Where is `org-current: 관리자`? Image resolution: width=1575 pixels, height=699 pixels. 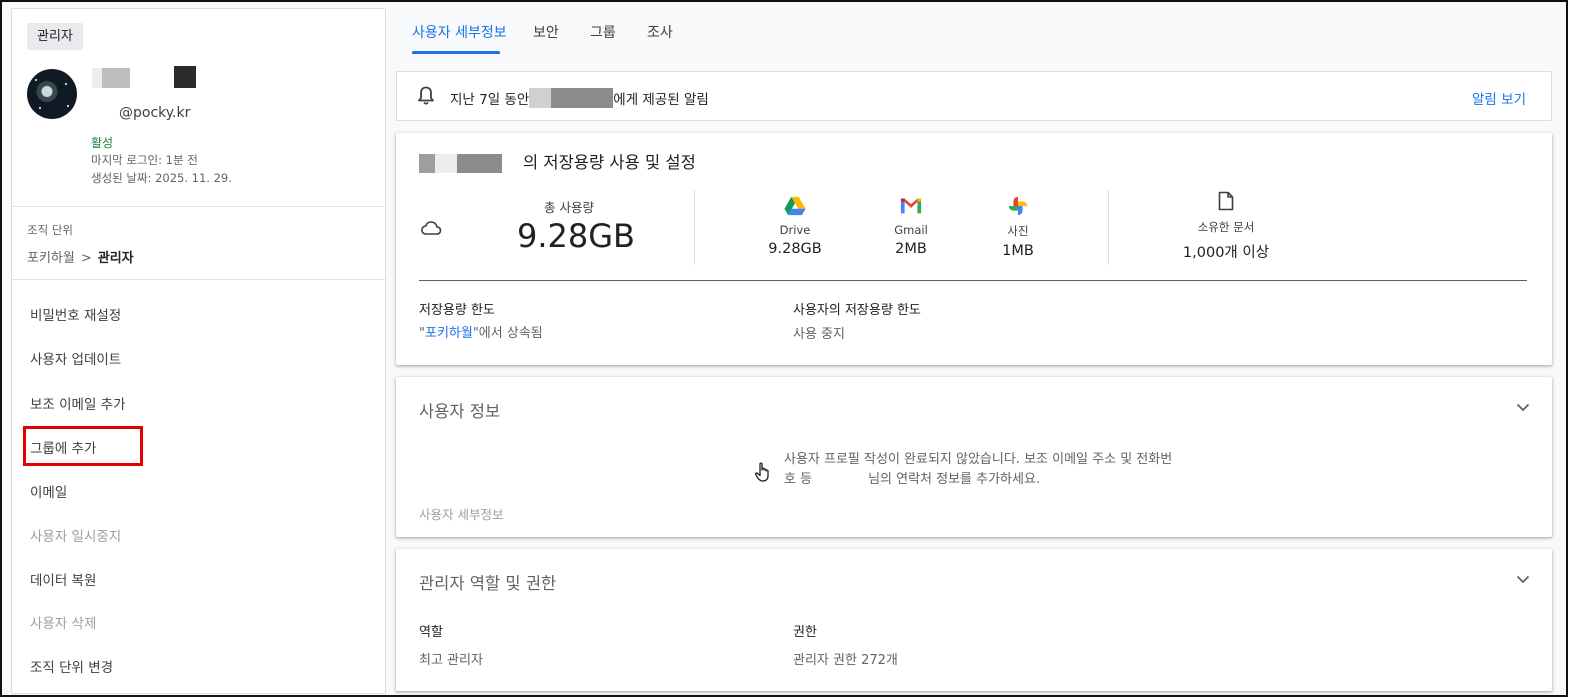
org-current: 관리자 is located at coordinates (115, 258).